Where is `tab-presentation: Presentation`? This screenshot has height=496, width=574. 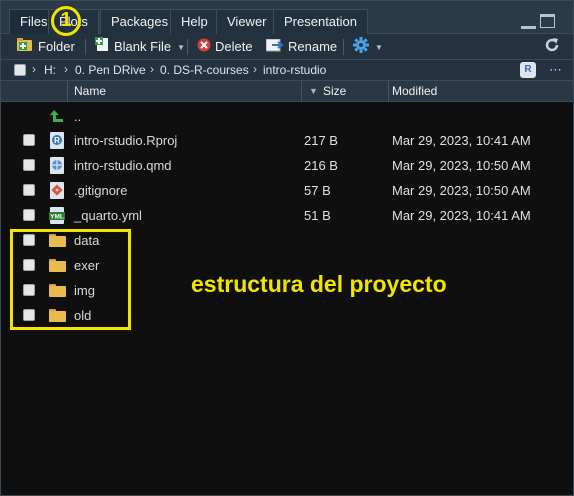
tab-presentation: Presentation is located at coordinates (320, 21).